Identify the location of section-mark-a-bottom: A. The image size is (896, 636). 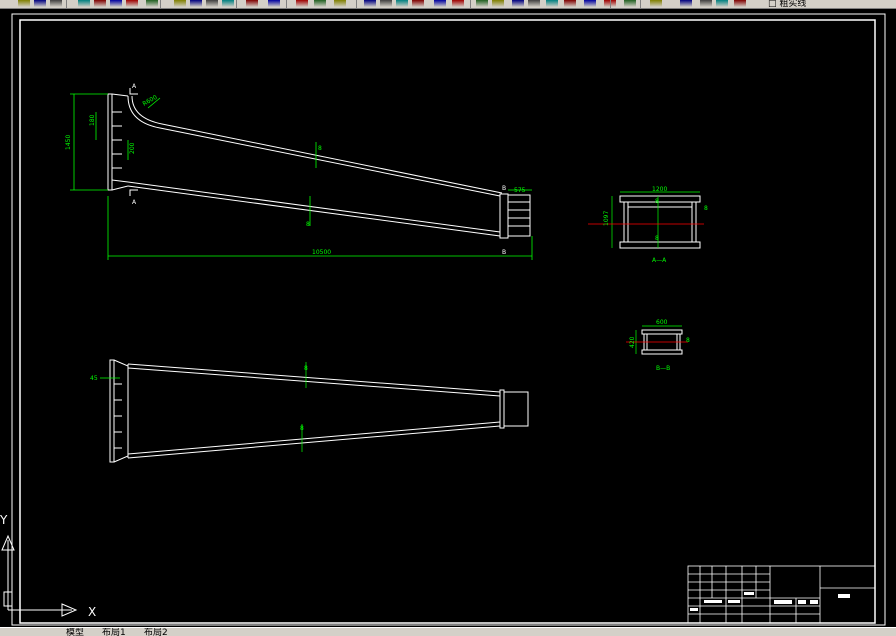
(134, 202).